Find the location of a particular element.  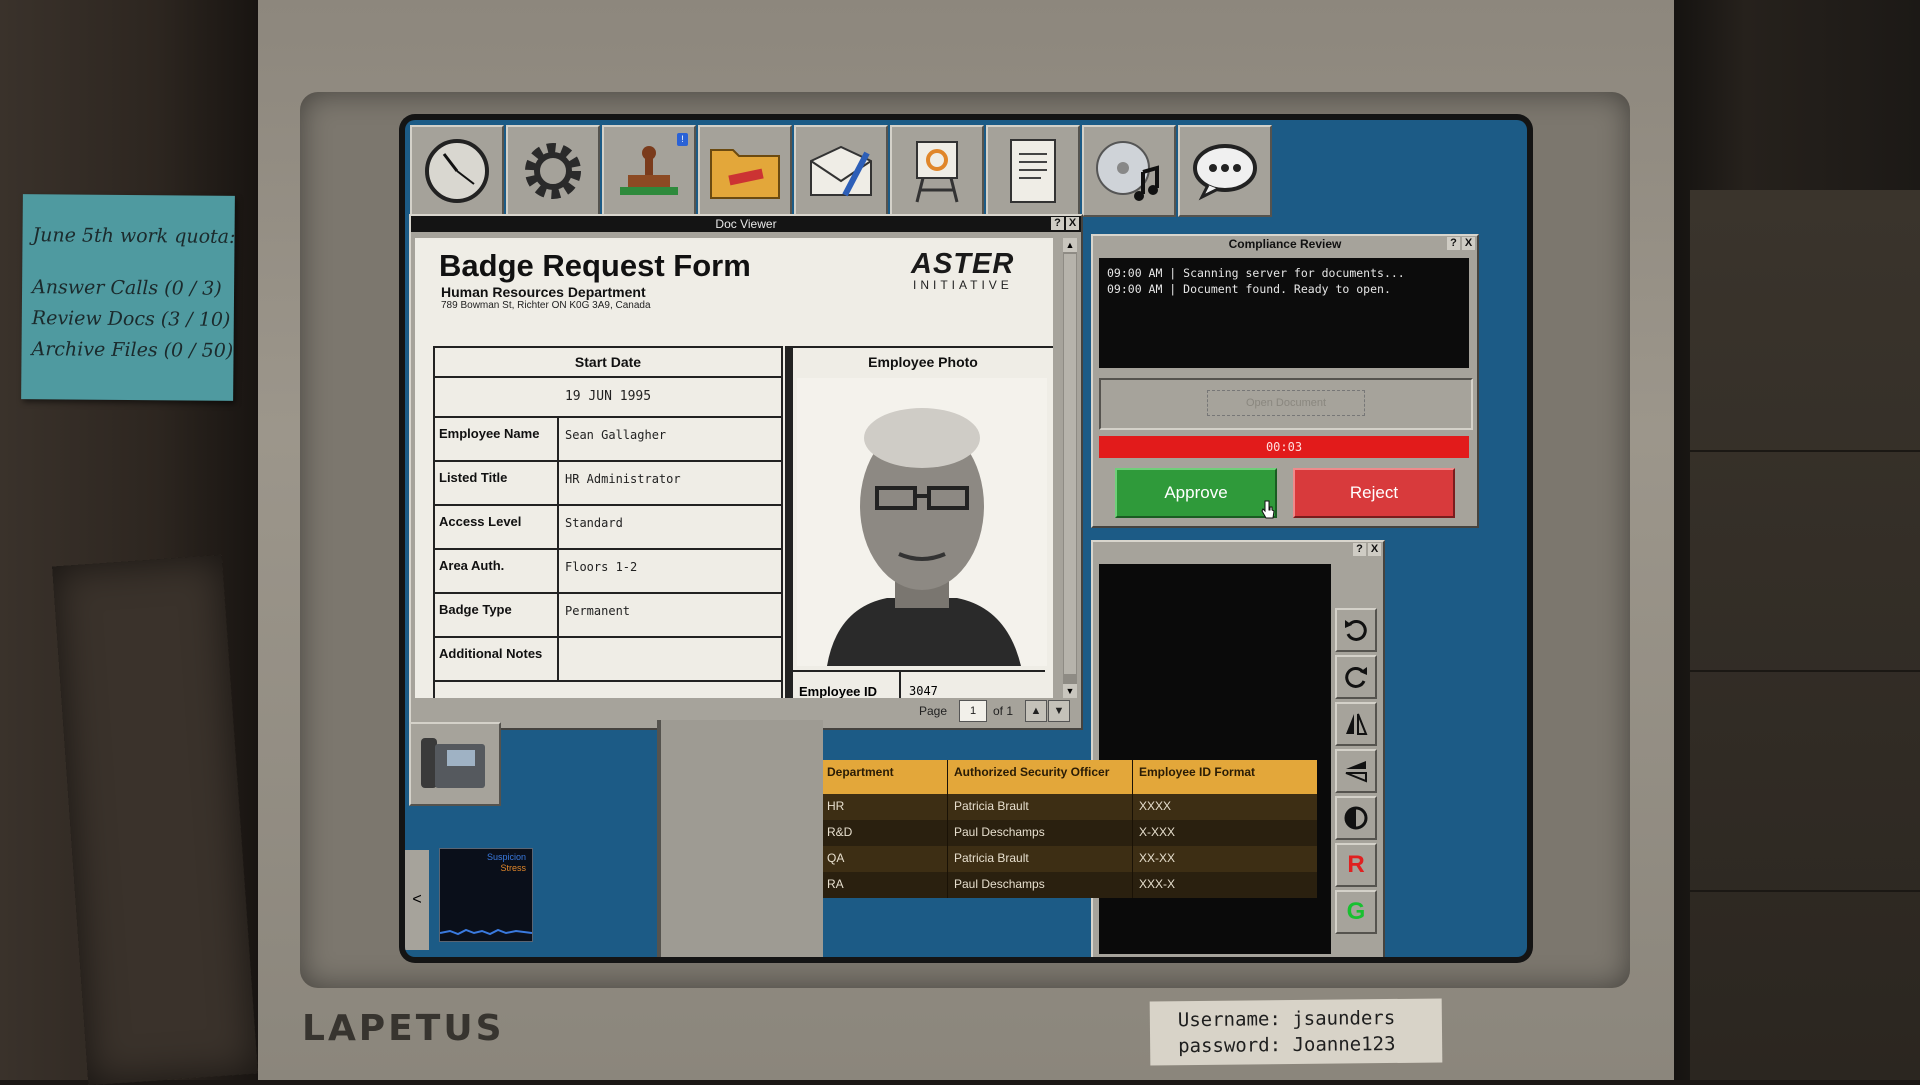

column-header: Authorized Security Officer is located at coordinates (1040, 777).